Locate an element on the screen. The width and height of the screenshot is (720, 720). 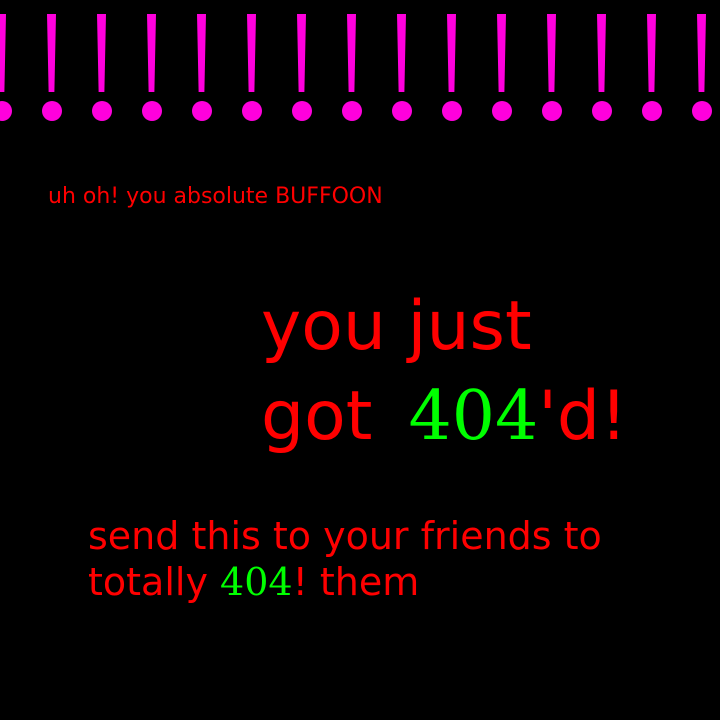
headline: you just got 404'd! is located at coordinates (444, 372).